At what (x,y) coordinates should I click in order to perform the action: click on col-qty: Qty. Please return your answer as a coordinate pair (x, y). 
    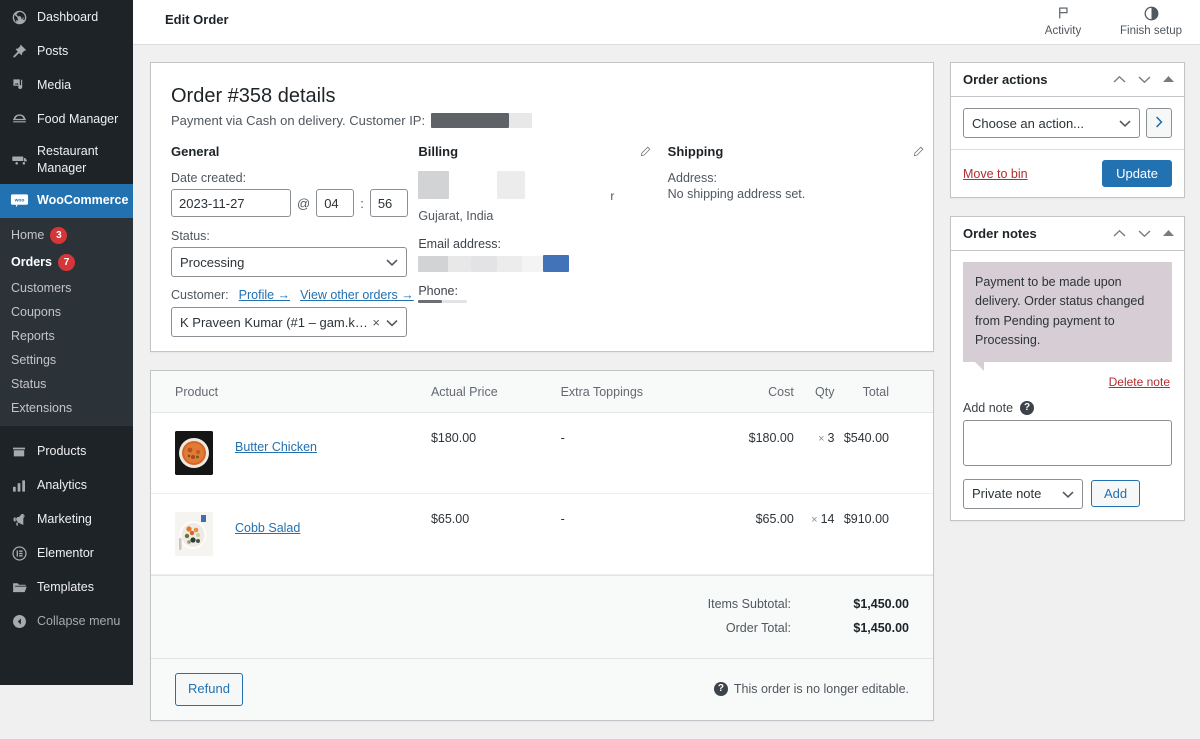
    Looking at the image, I should click on (817, 392).